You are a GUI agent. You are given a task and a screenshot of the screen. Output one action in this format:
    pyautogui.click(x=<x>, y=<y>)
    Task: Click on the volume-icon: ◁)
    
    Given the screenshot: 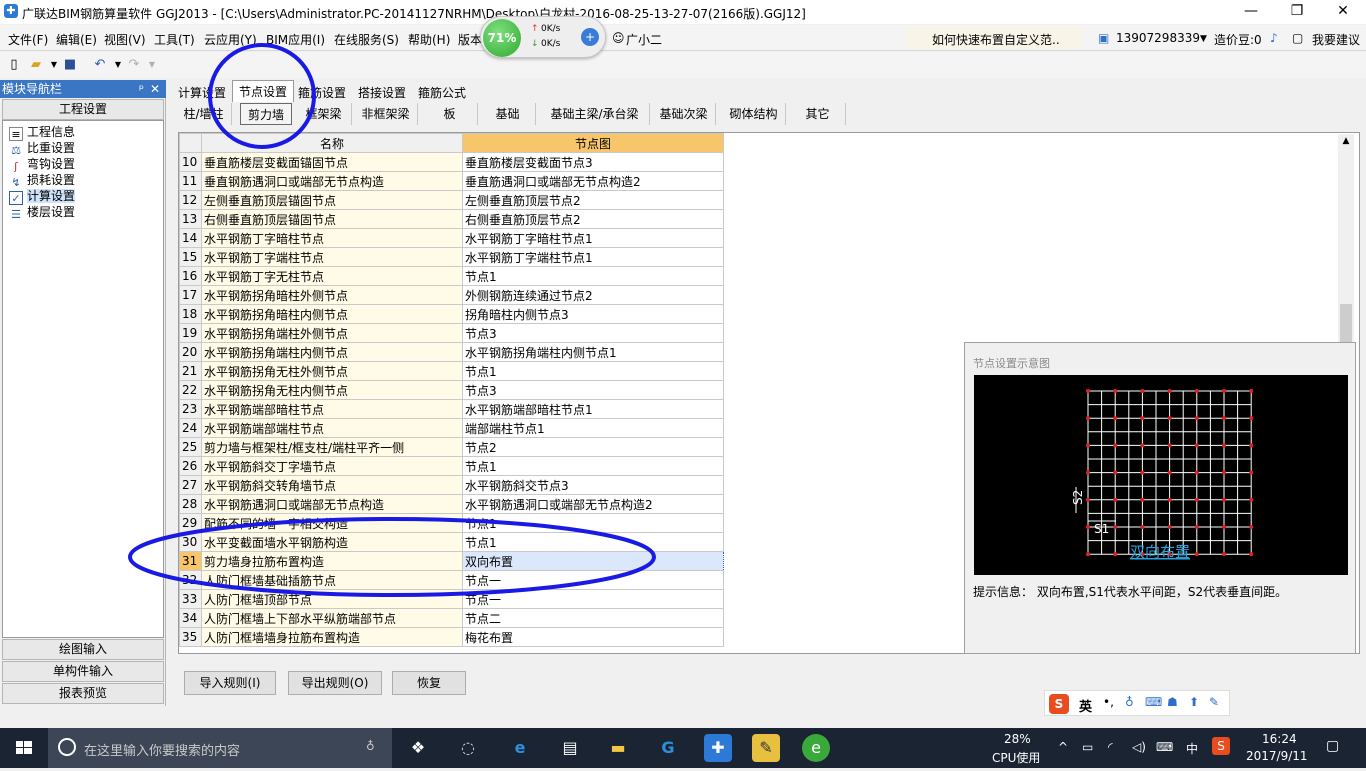 What is the action you would take?
    pyautogui.click(x=1139, y=747)
    